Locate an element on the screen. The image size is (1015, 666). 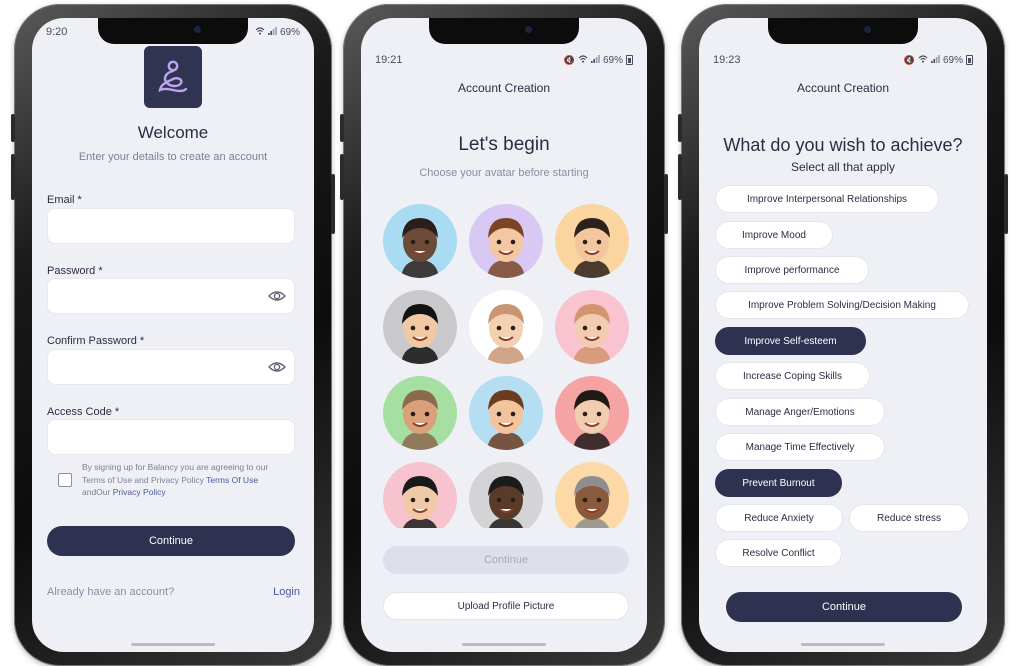
upload-profile-picture-button: Upload Profile Picture is located at coordinates (506, 606).